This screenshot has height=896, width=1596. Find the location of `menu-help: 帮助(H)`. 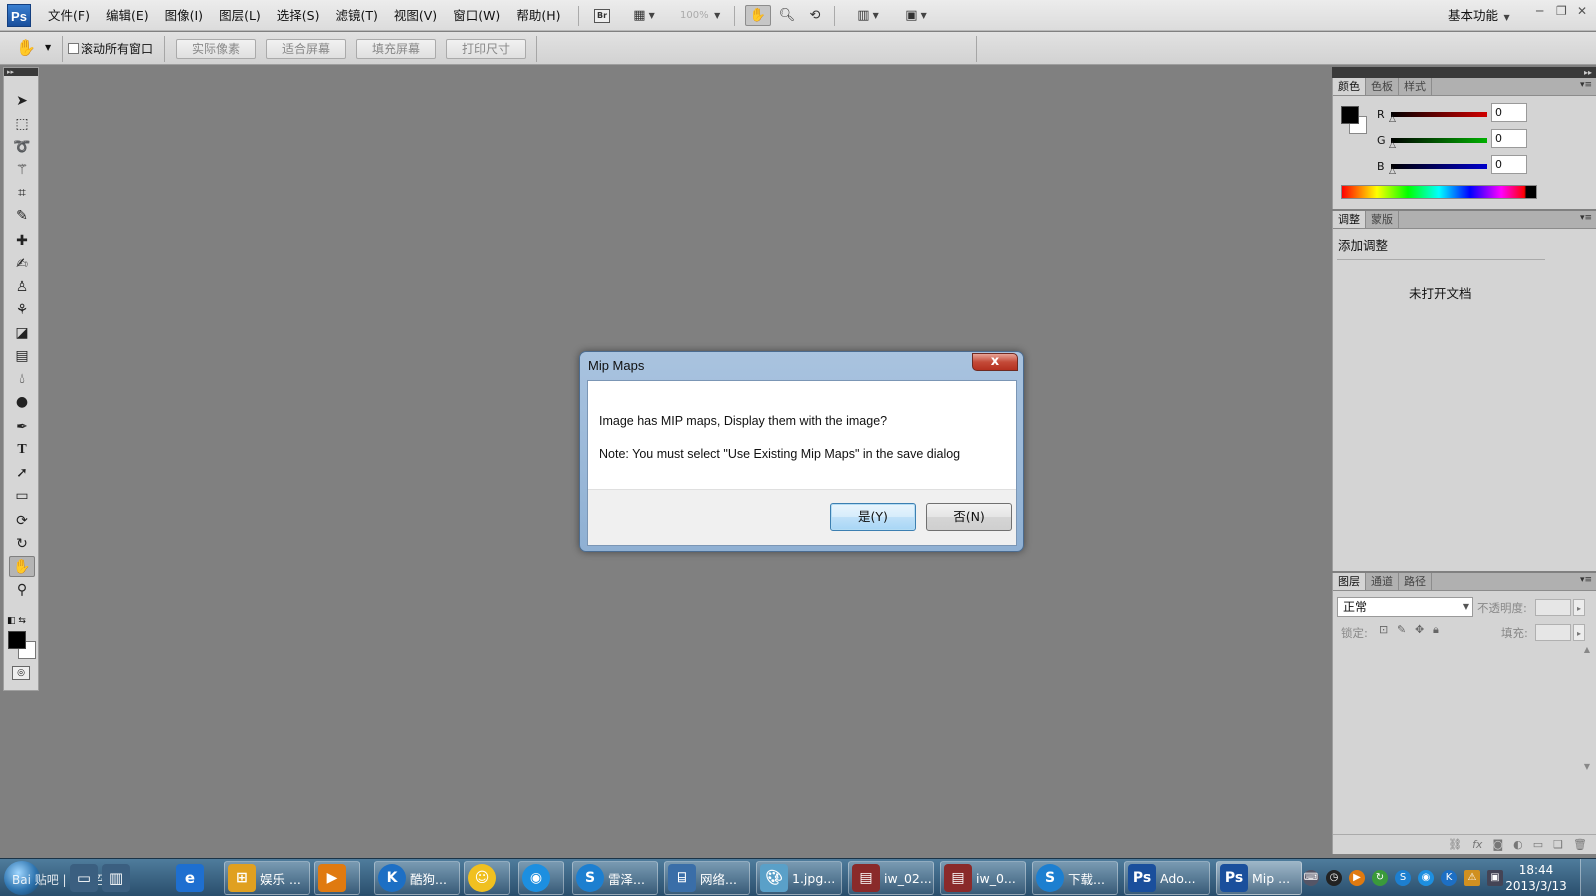

menu-help: 帮助(H) is located at coordinates (538, 15).